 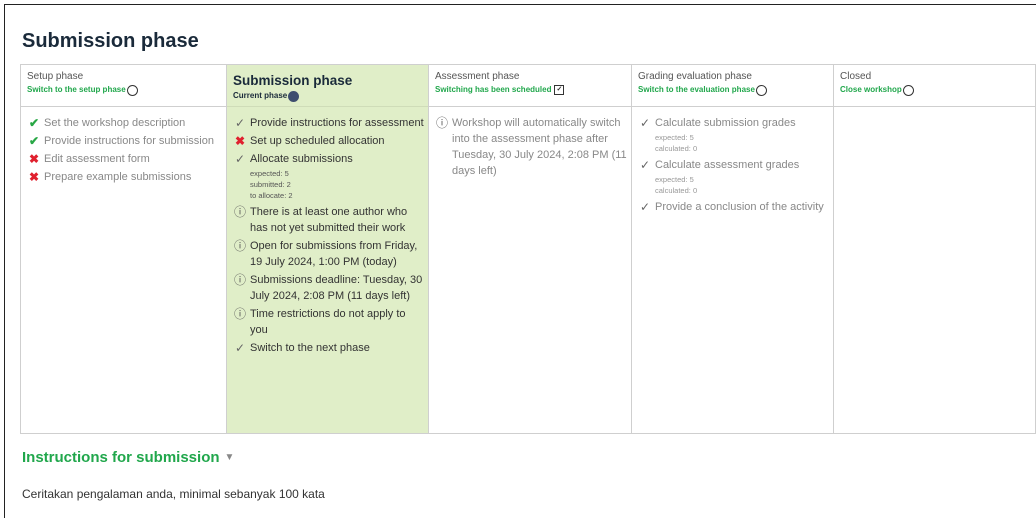 I want to click on phase-header: Submission phase Current phase, so click(x=327, y=86).